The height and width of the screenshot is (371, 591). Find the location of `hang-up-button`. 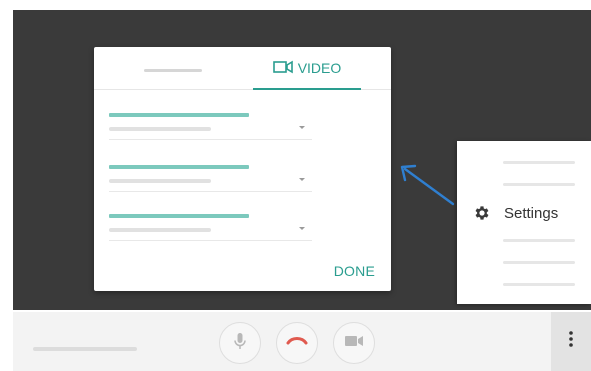

hang-up-button is located at coordinates (297, 343).